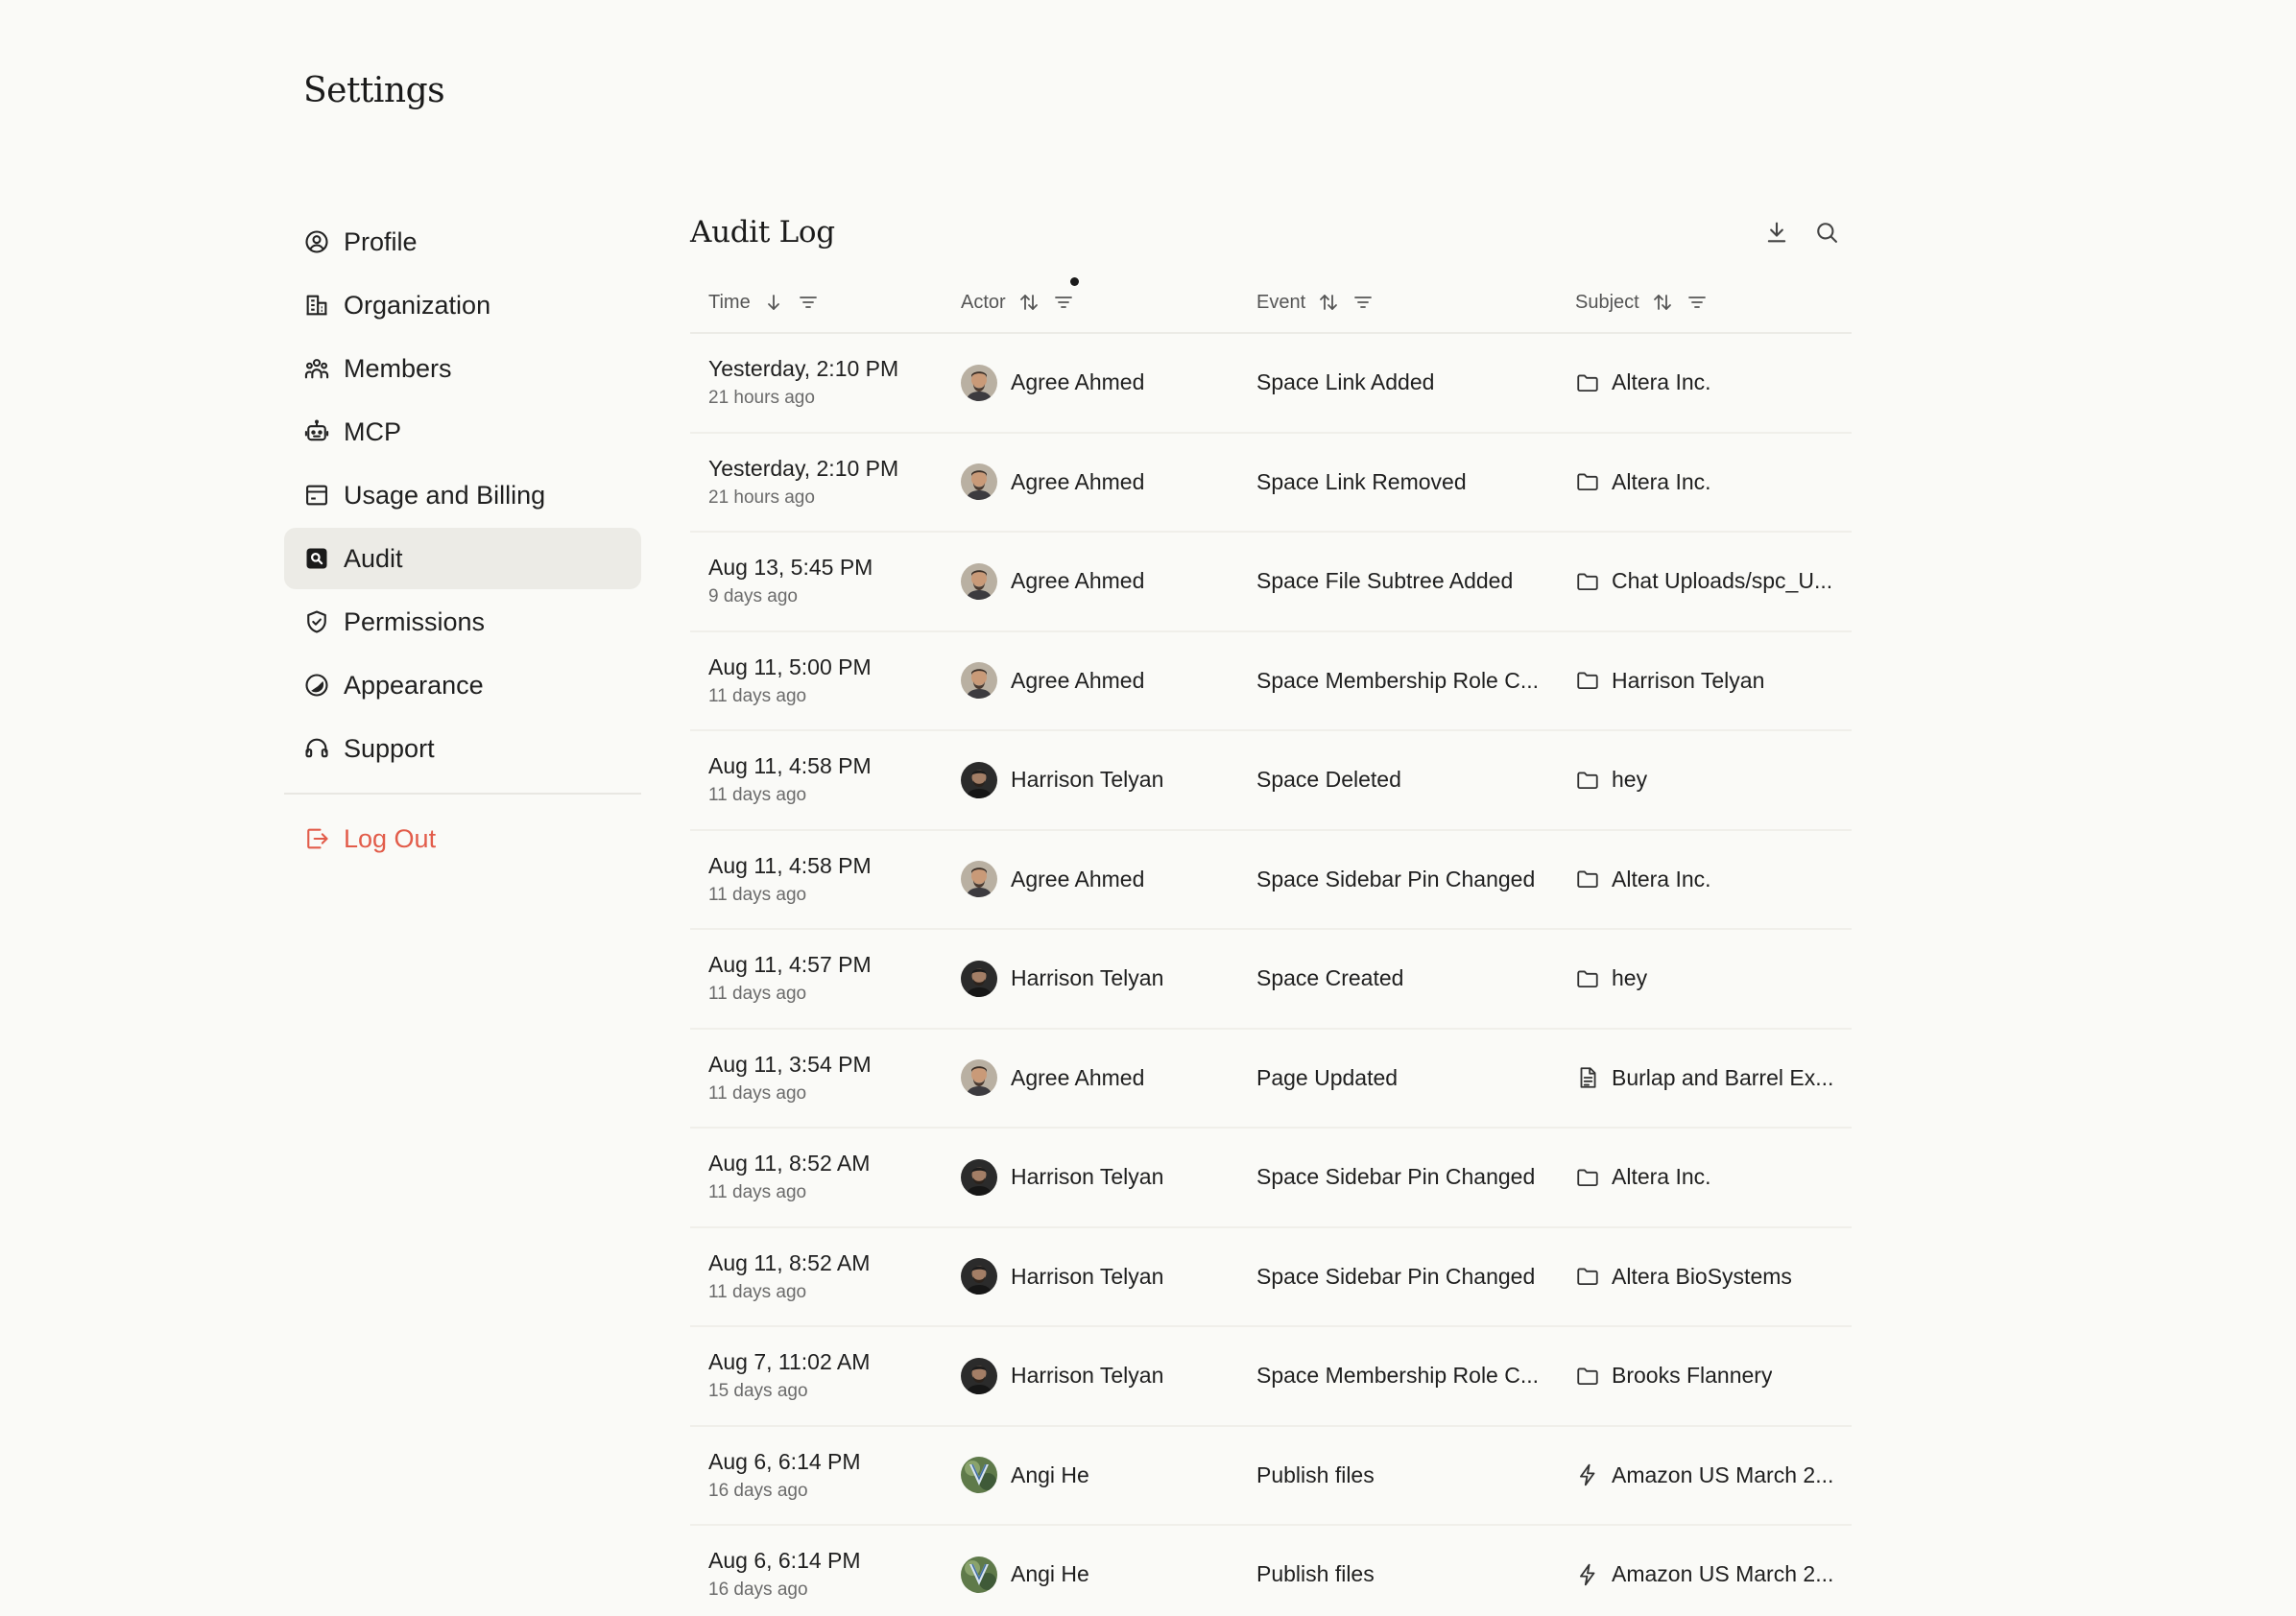 The image size is (2296, 1616). What do you see at coordinates (826, 1078) in the screenshot?
I see `time-cell: Aug 11, 3:54 PM 11 days ago` at bounding box center [826, 1078].